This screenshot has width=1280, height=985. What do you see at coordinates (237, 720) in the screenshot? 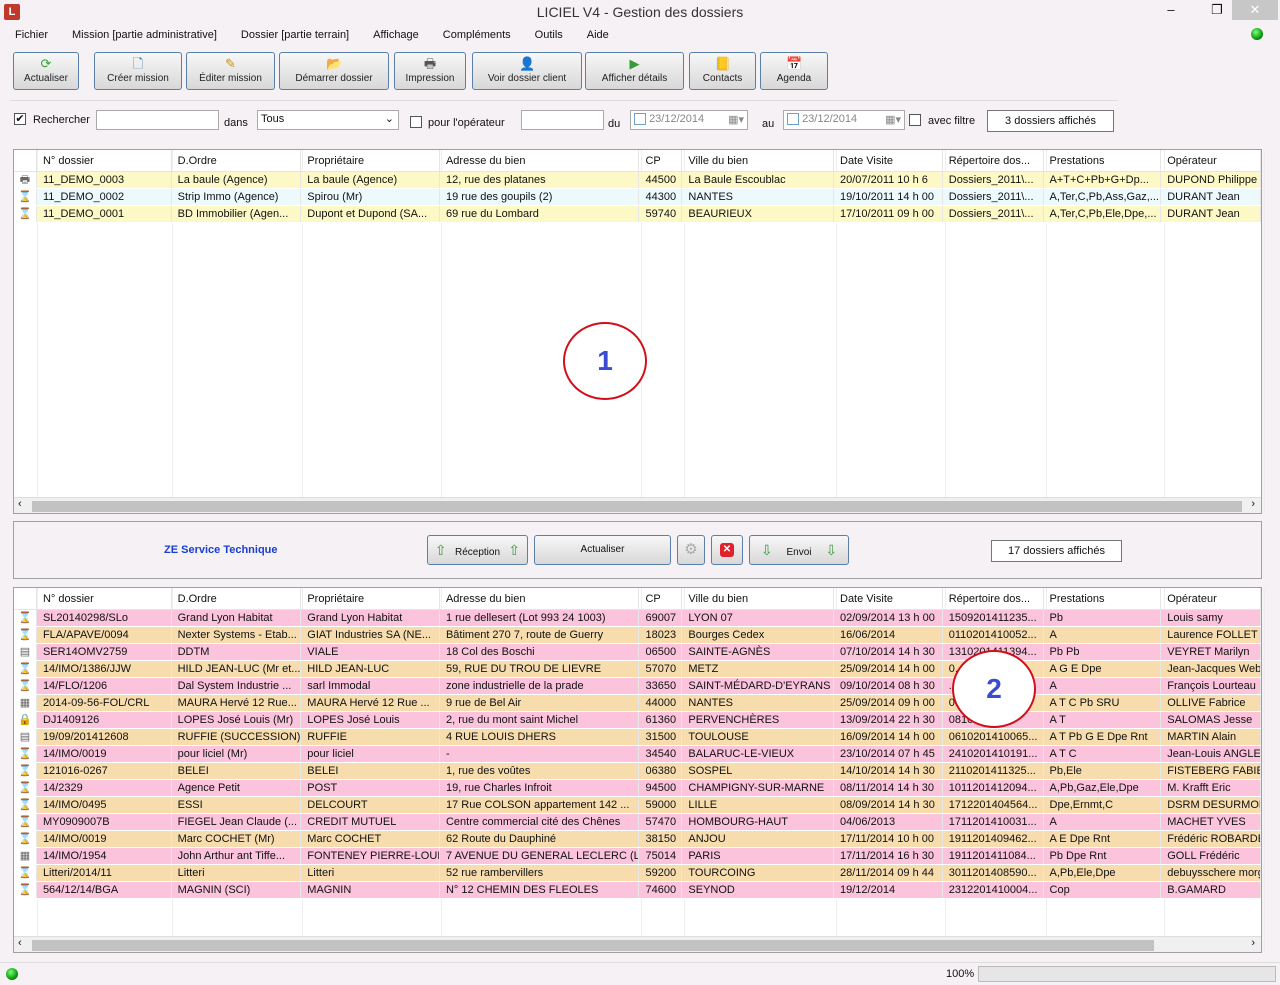
I see `table-cell: LOPES José Louis (Mr)` at bounding box center [237, 720].